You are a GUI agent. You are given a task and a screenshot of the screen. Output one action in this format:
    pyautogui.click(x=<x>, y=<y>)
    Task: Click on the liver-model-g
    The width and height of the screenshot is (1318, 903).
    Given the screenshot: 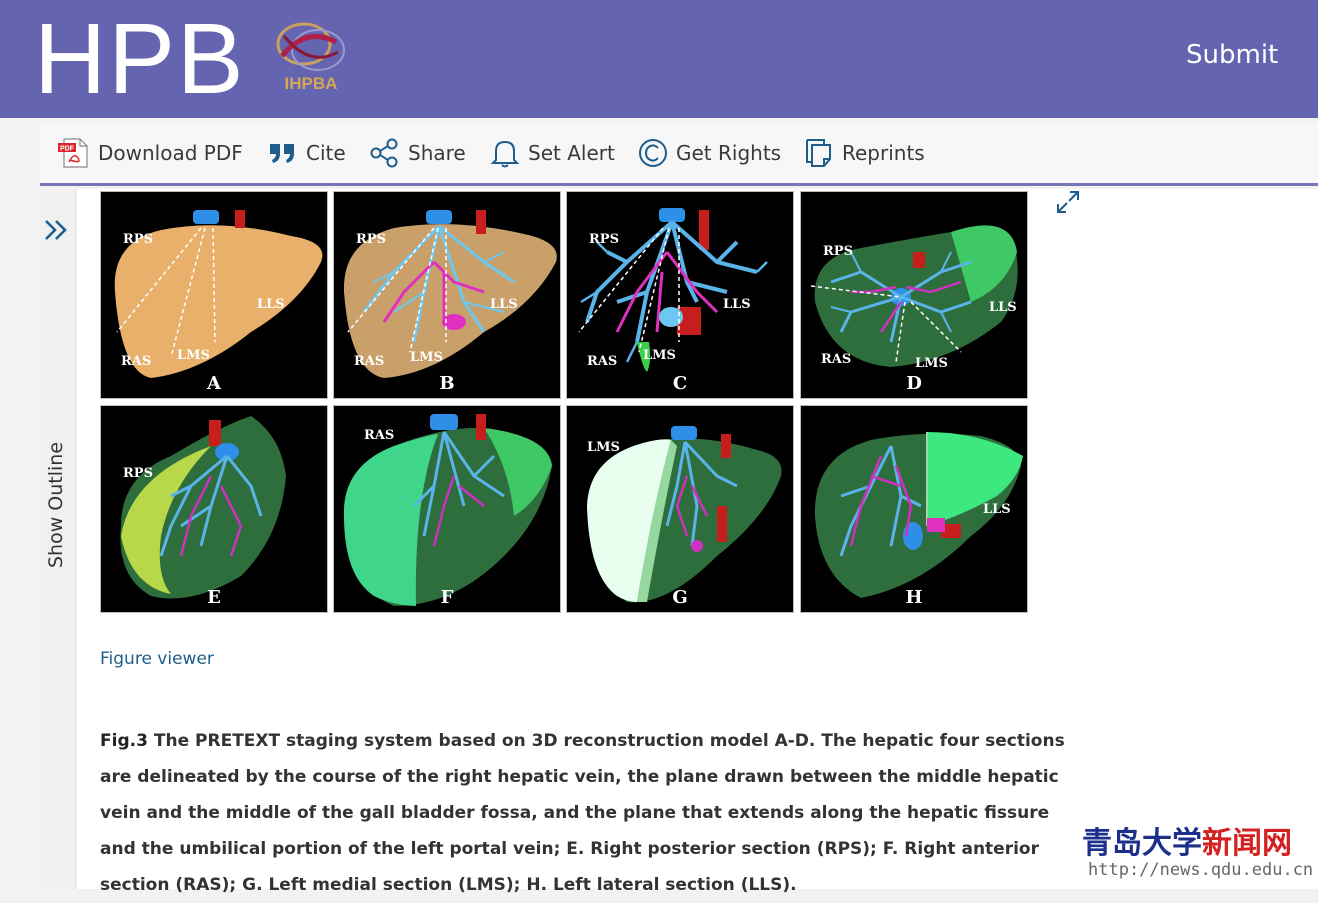 What is the action you would take?
    pyautogui.click(x=684, y=514)
    